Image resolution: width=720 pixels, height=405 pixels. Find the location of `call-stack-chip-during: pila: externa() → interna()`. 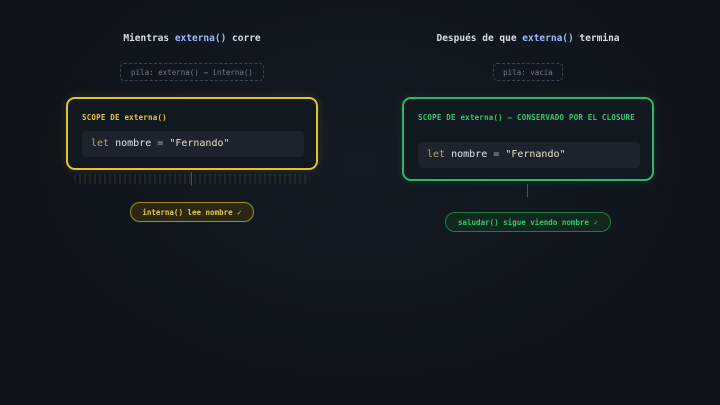

call-stack-chip-during: pila: externa() → interna() is located at coordinates (192, 72).